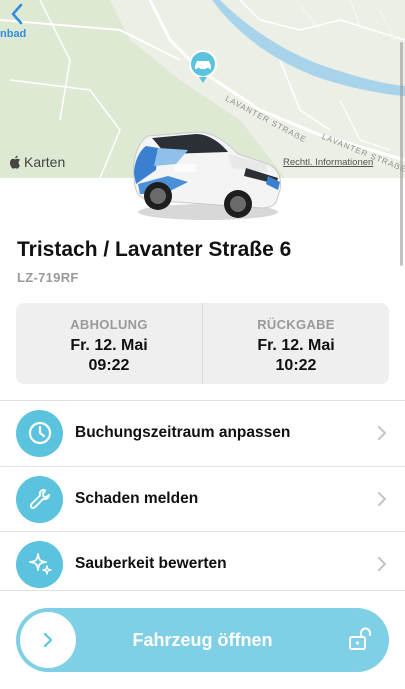  Describe the element at coordinates (48, 277) in the screenshot. I see `license-plate: LZ-719RF` at that location.